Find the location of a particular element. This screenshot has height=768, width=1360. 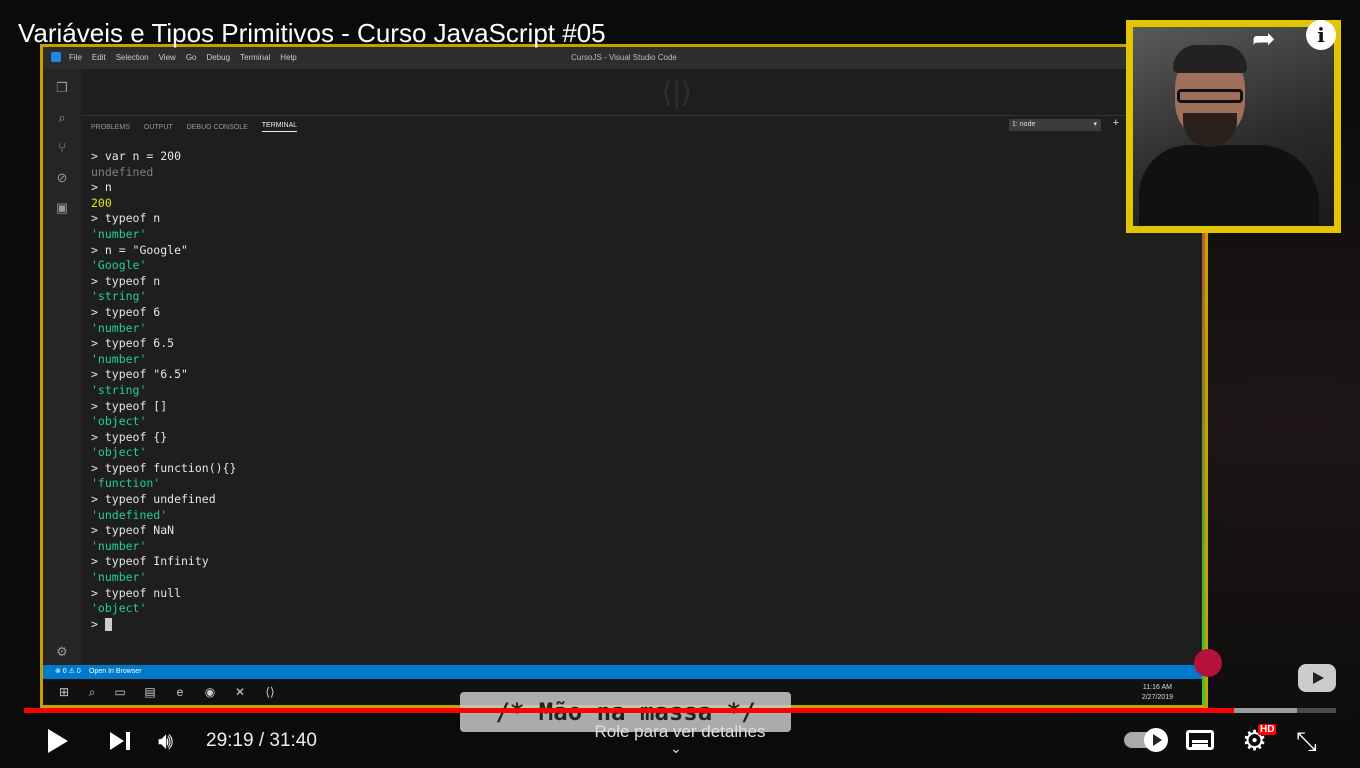

volume-icon: 🔊︎ is located at coordinates (165, 742).